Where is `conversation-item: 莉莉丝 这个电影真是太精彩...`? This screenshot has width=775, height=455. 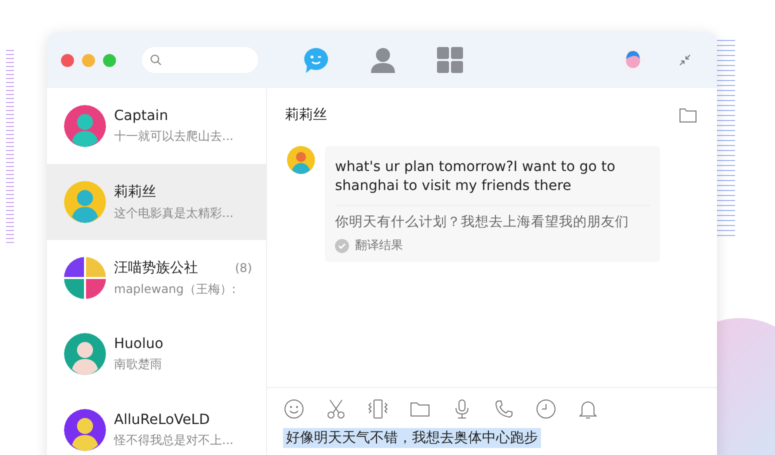
conversation-item: 莉莉丝 这个电影真是太精彩... is located at coordinates (156, 202).